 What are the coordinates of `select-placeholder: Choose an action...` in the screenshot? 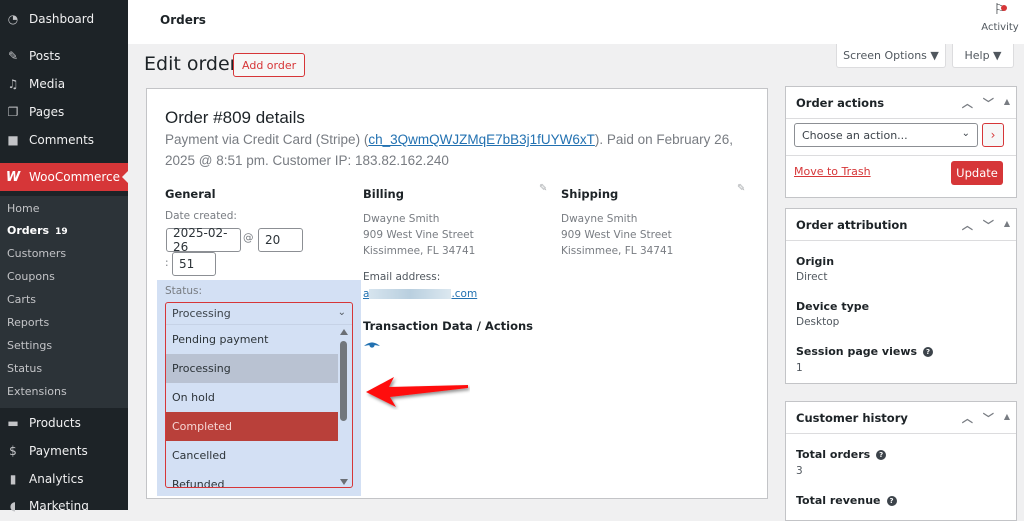 It's located at (855, 135).